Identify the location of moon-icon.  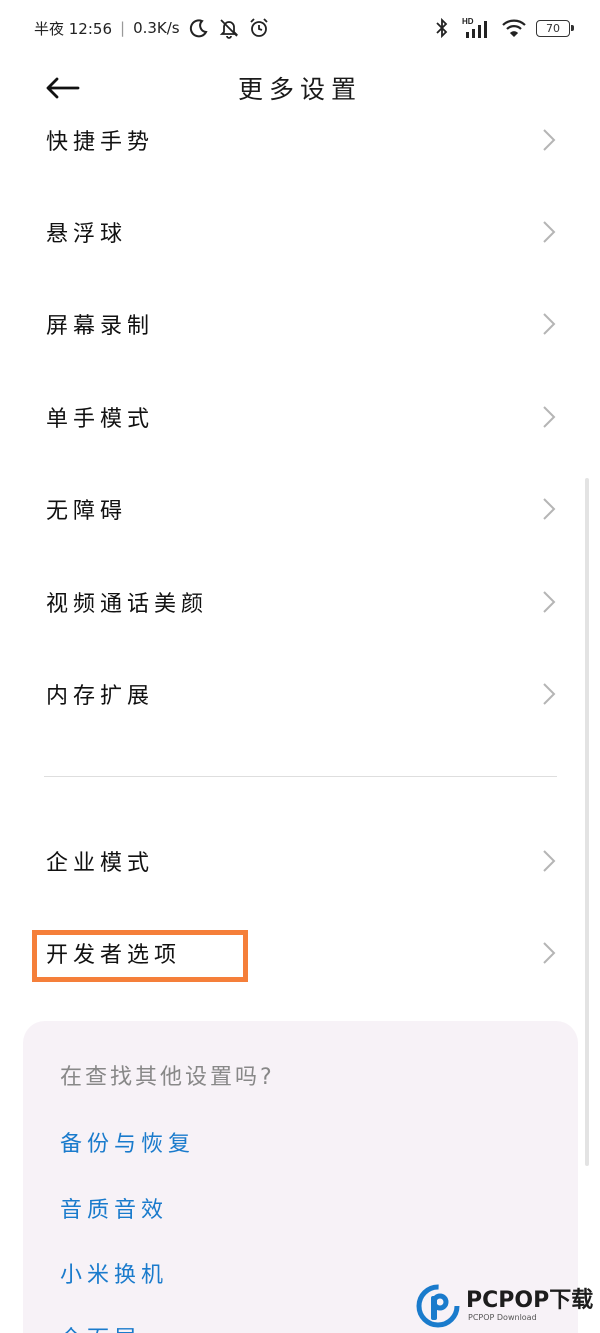
(199, 28).